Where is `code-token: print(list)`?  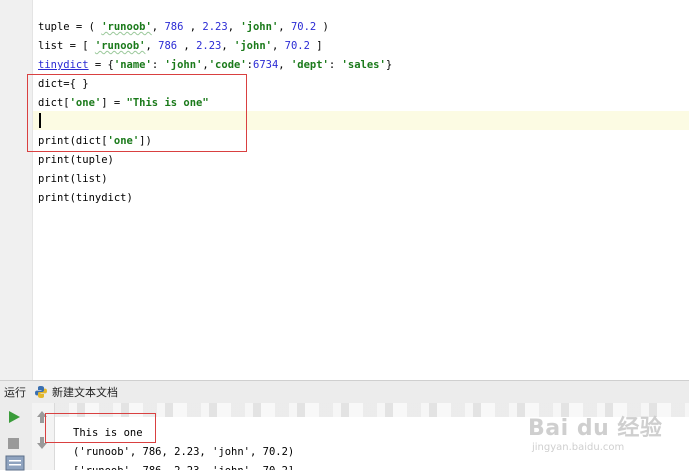
code-token: print(list) is located at coordinates (73, 179).